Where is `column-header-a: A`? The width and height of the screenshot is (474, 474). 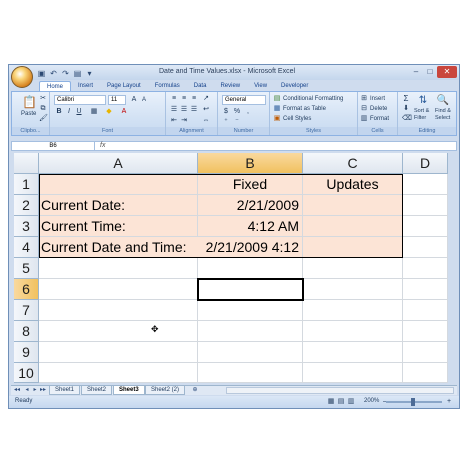
column-header-a: A is located at coordinates (118, 163).